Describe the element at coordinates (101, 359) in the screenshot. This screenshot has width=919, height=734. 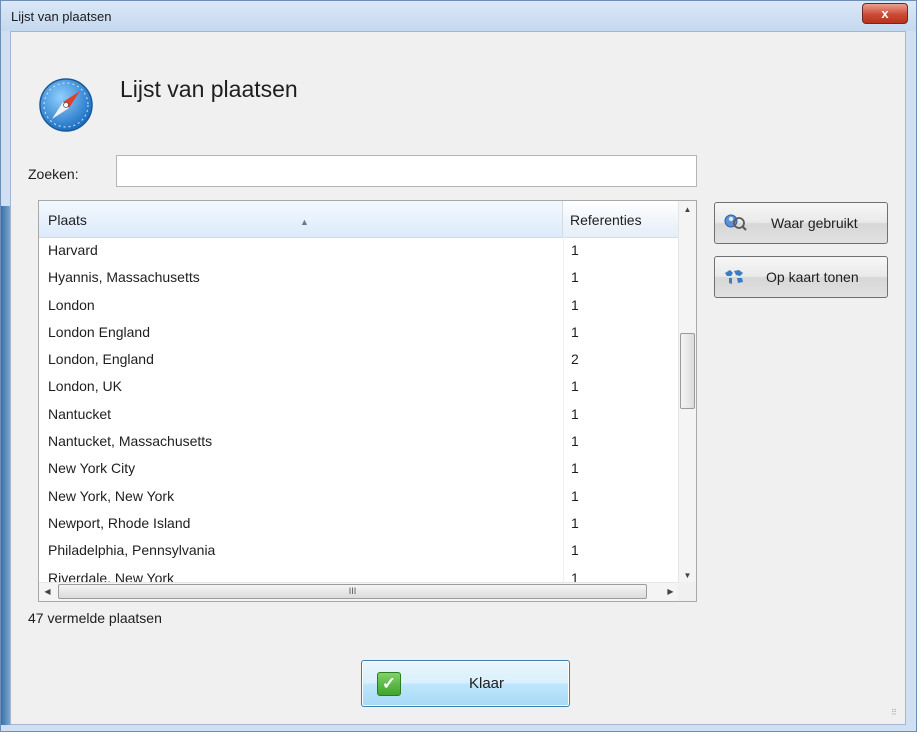
I see `place-cell: London, England` at that location.